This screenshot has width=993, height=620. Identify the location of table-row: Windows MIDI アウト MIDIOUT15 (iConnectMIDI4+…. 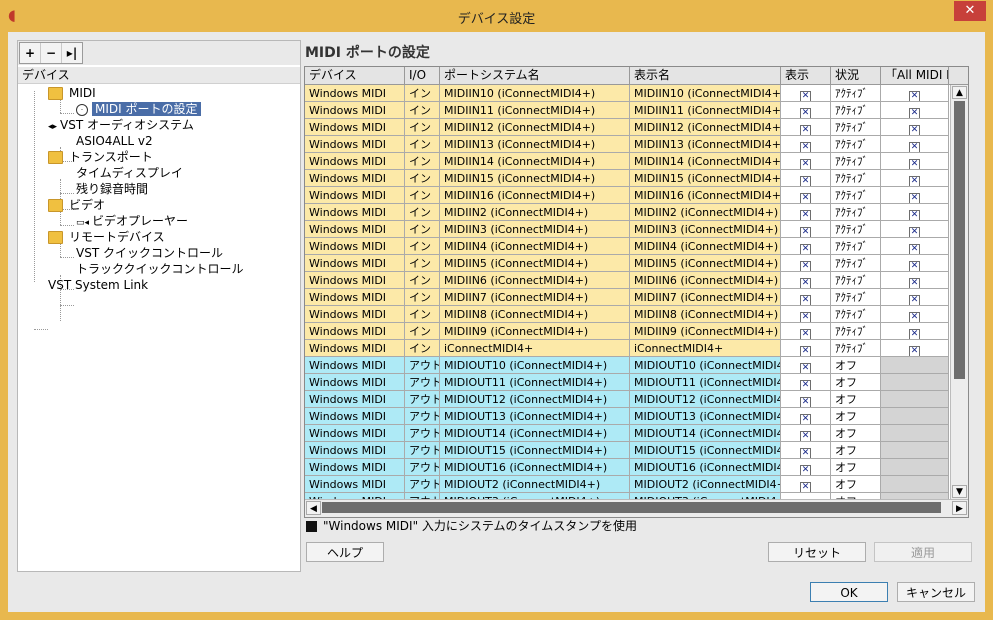
(627, 450).